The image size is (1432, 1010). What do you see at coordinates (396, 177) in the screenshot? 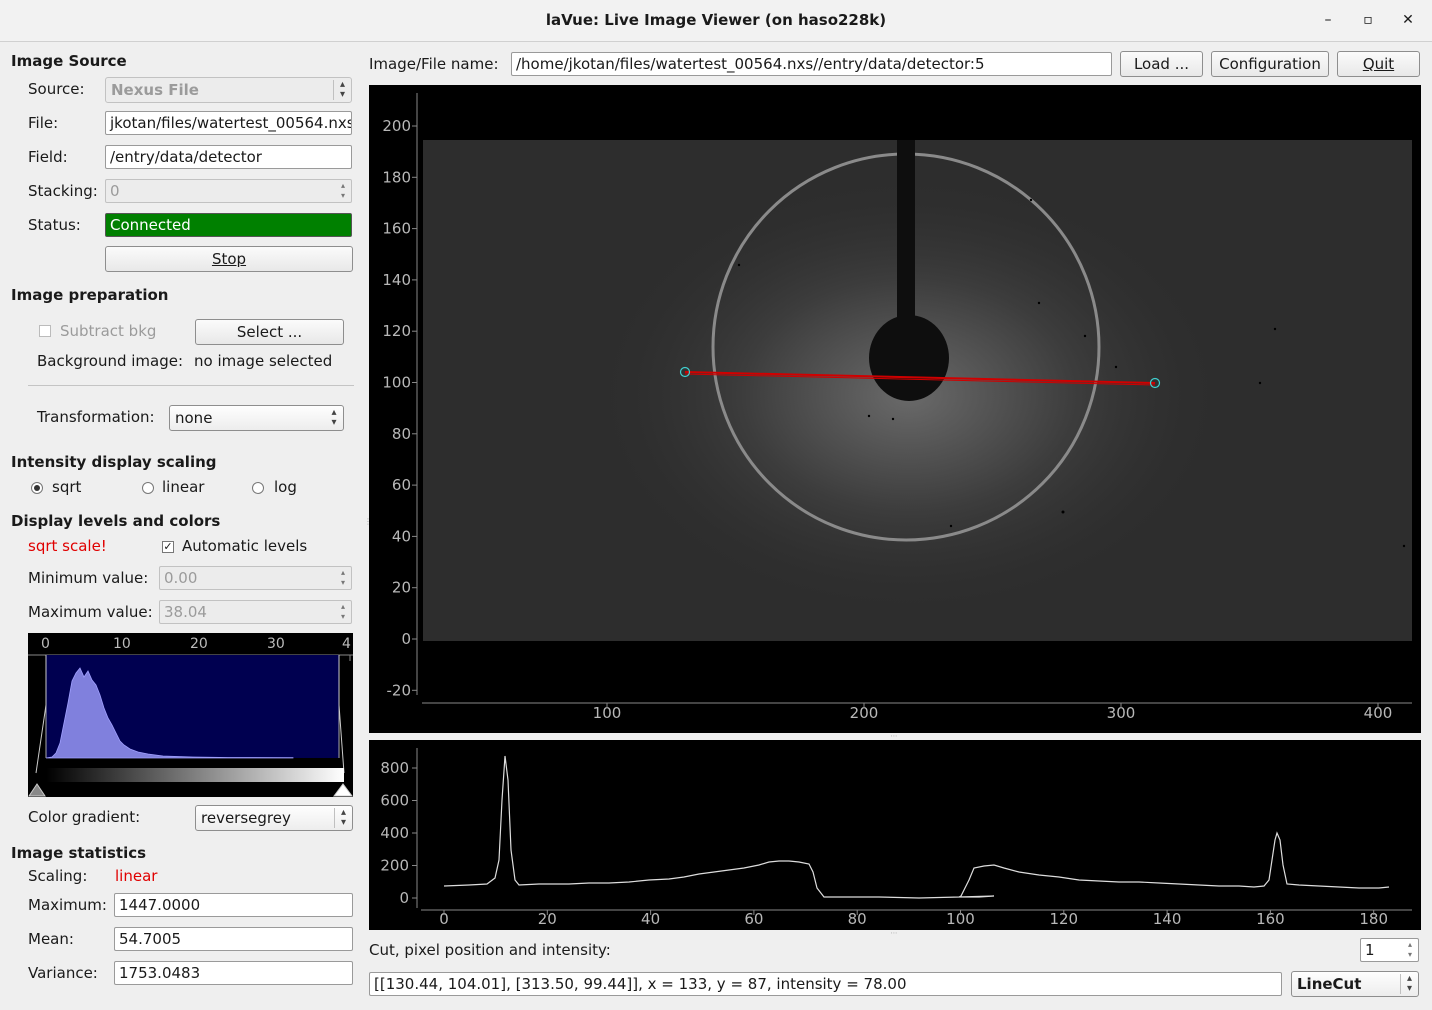
I see `image-y-tick: 180` at bounding box center [396, 177].